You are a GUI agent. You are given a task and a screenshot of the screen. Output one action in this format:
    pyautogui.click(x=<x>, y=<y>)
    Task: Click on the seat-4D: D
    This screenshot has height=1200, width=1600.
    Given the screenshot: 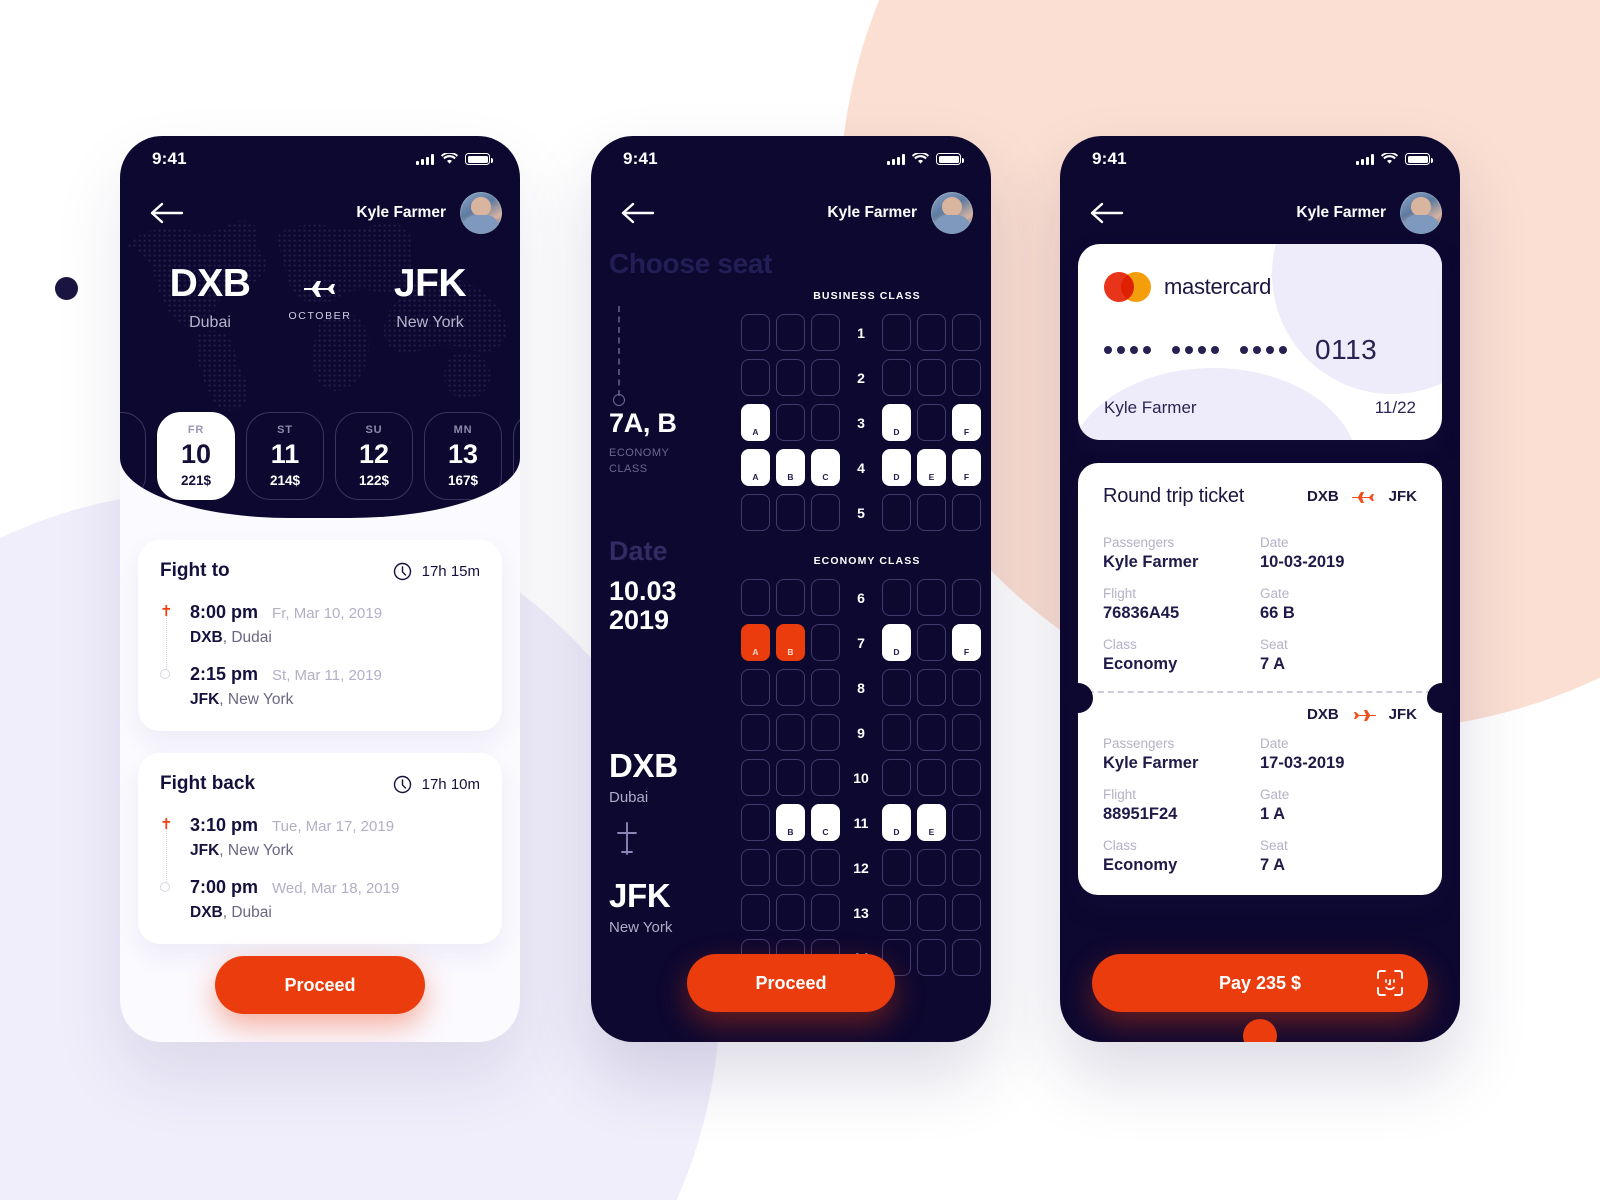 What is the action you would take?
    pyautogui.click(x=896, y=467)
    